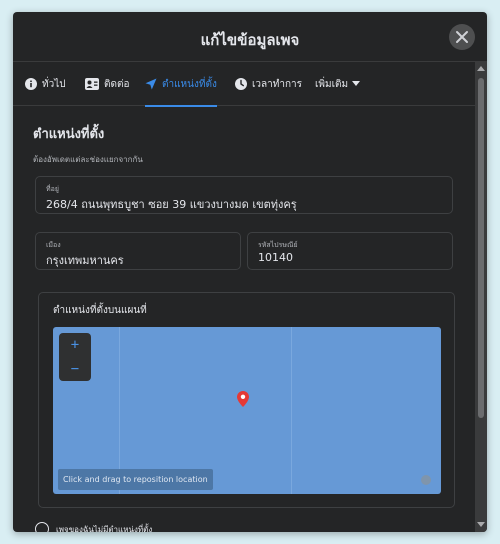  I want to click on tab-contact: ติดต่อ, so click(107, 84).